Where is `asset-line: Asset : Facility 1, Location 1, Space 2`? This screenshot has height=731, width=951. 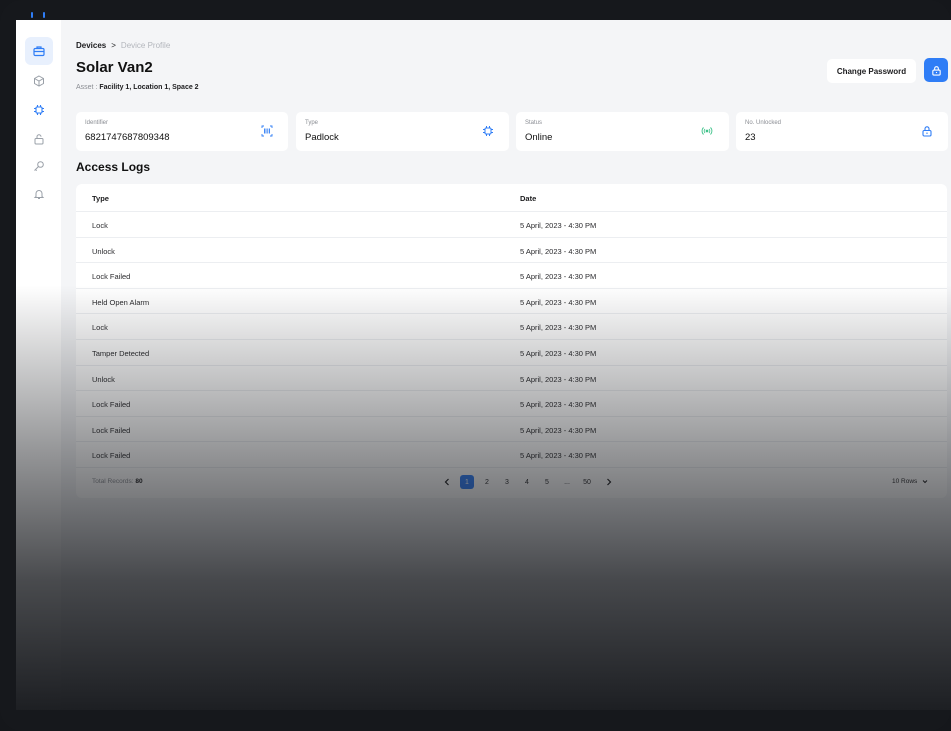 asset-line: Asset : Facility 1, Location 1, Space 2 is located at coordinates (137, 87).